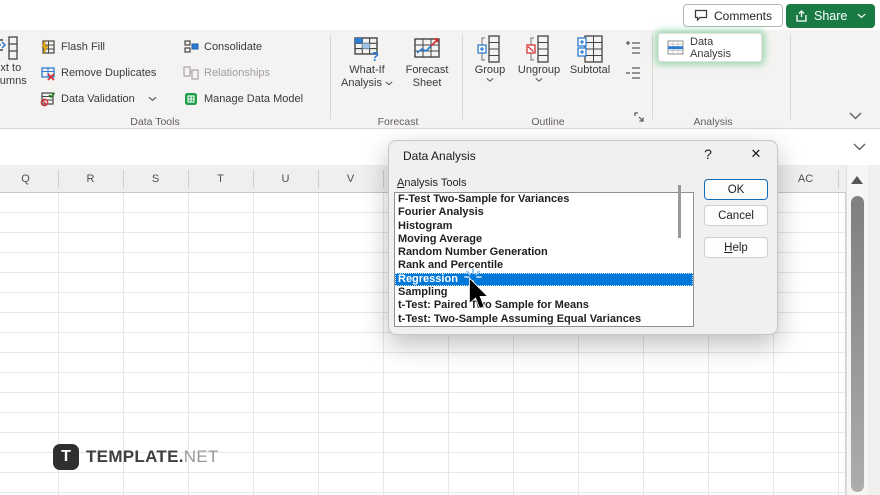  I want to click on analysis-tool-item: F-Test Two-Sample for Variances, so click(544, 199).